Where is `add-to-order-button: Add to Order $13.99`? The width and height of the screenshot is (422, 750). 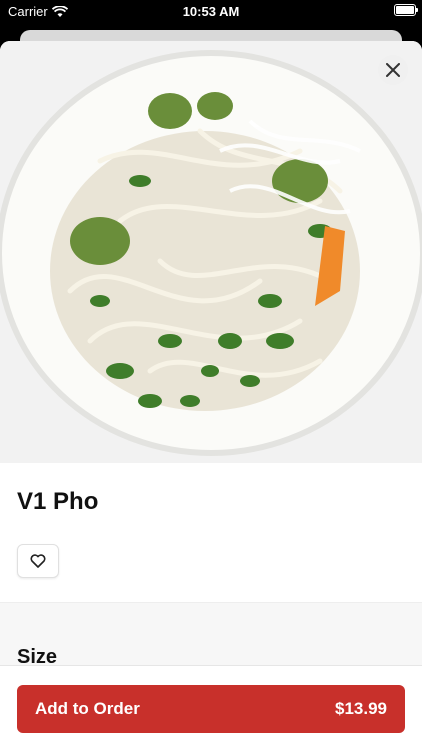 add-to-order-button: Add to Order $13.99 is located at coordinates (211, 709).